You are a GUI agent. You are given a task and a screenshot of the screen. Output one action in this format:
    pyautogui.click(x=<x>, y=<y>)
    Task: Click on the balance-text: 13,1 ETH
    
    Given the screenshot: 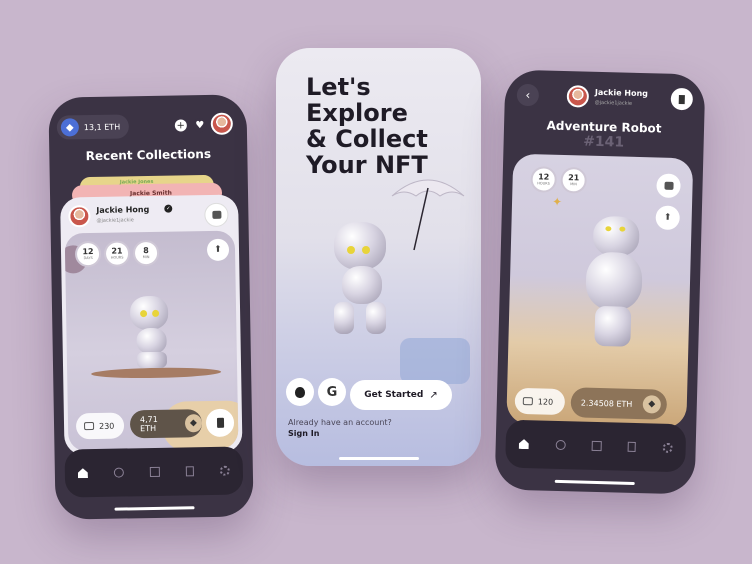 What is the action you would take?
    pyautogui.click(x=102, y=127)
    